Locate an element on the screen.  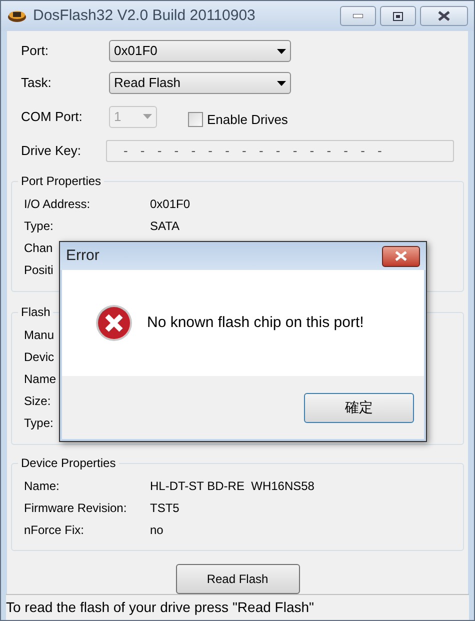
property-label: Devic is located at coordinates (39, 357).